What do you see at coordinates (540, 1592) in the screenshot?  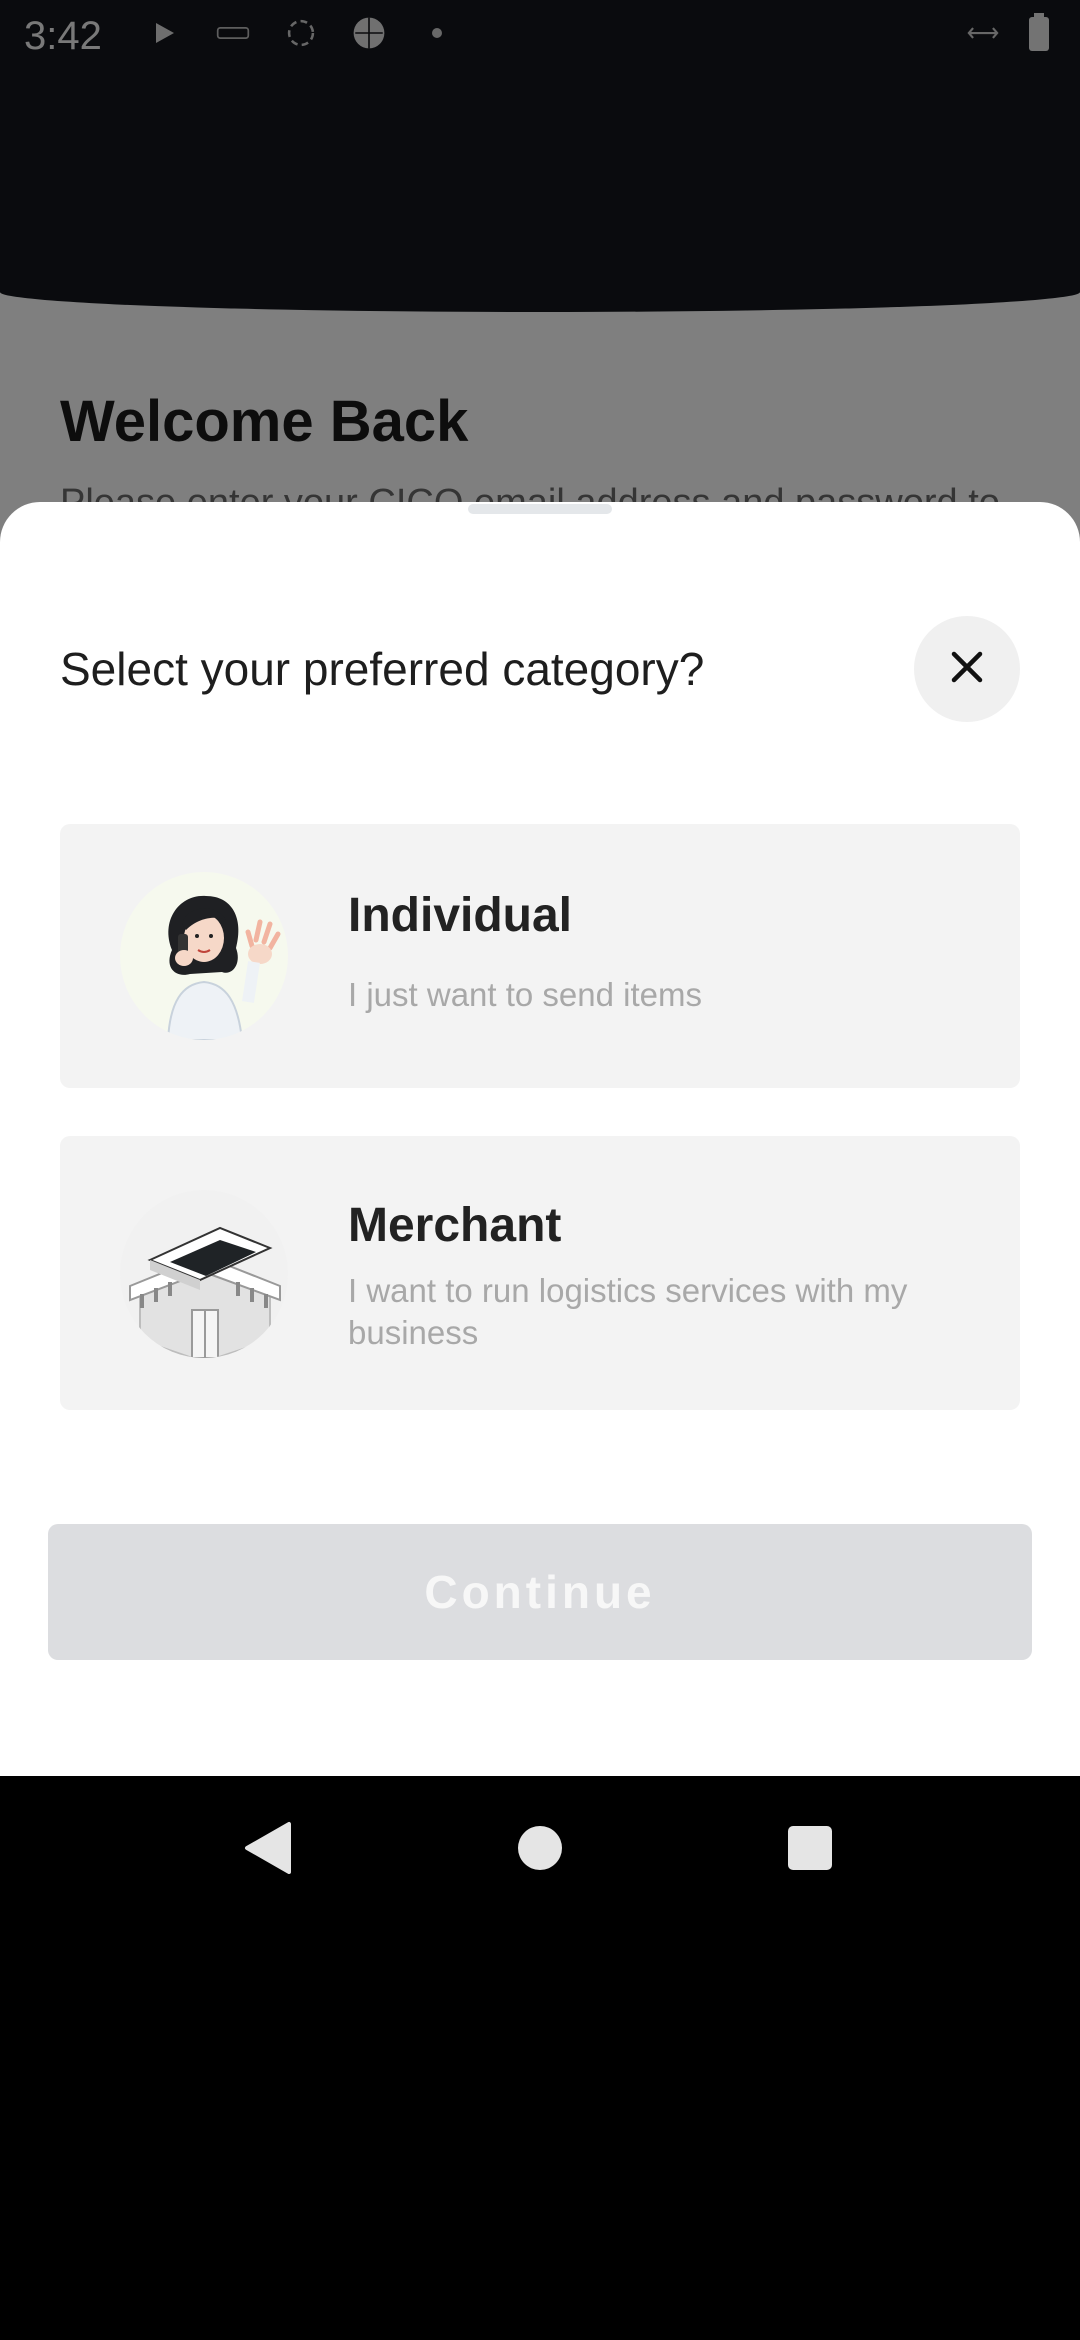 I see `continue-button: Continue` at bounding box center [540, 1592].